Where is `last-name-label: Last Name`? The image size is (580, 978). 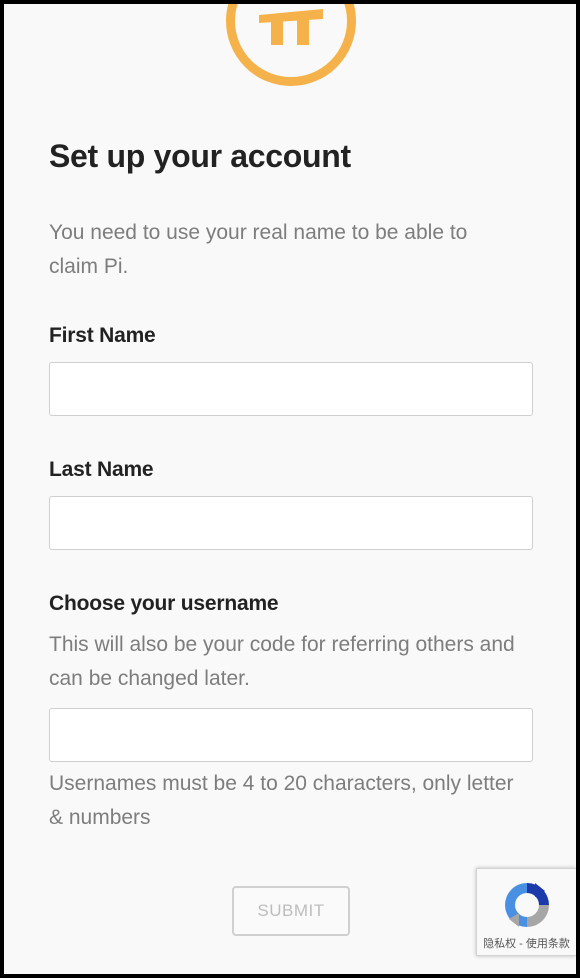
last-name-label: Last Name is located at coordinates (101, 469).